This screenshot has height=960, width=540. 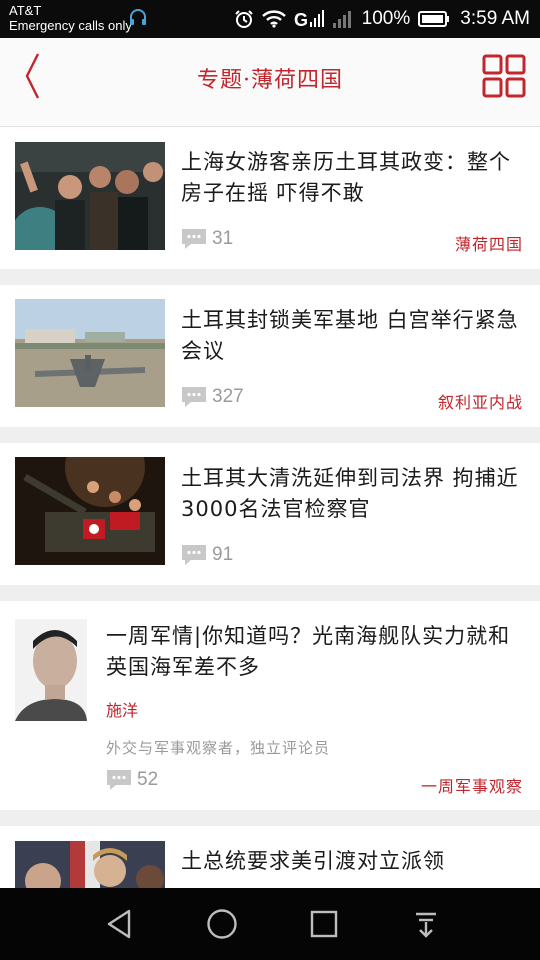 What do you see at coordinates (301, 19) in the screenshot?
I see `svg-text: G` at bounding box center [301, 19].